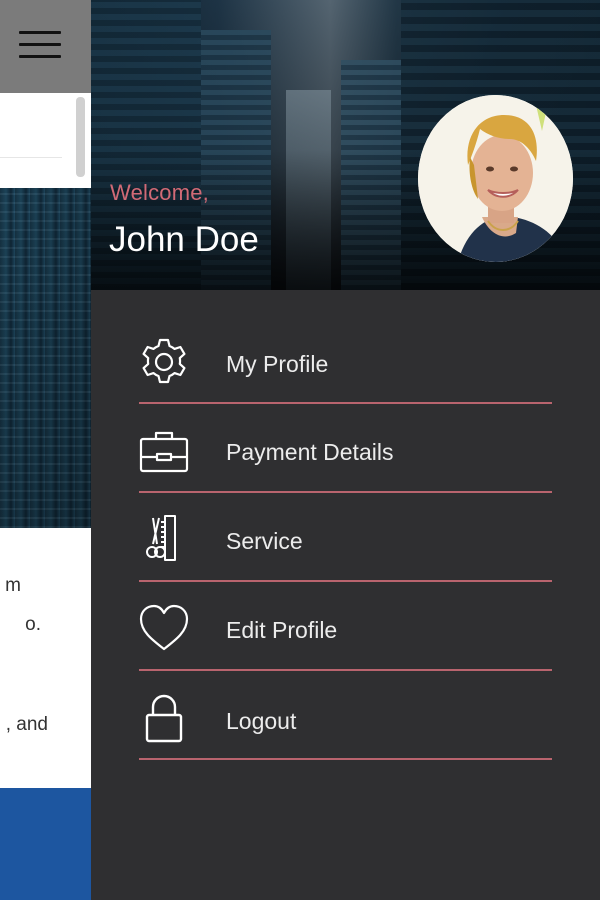  Describe the element at coordinates (45, 140) in the screenshot. I see `search-area` at that location.